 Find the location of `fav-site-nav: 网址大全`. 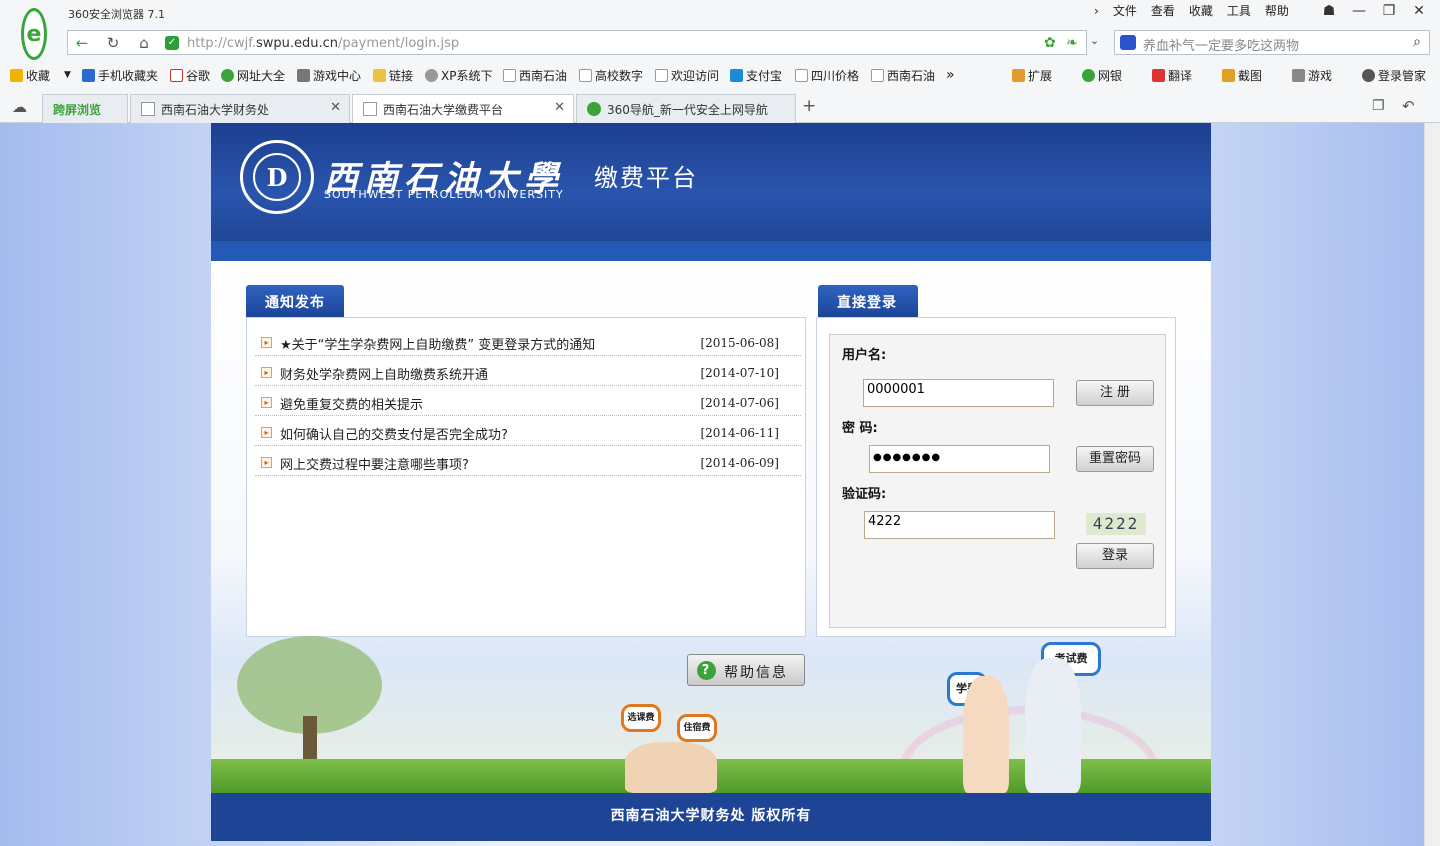

fav-site-nav: 网址大全 is located at coordinates (253, 75).